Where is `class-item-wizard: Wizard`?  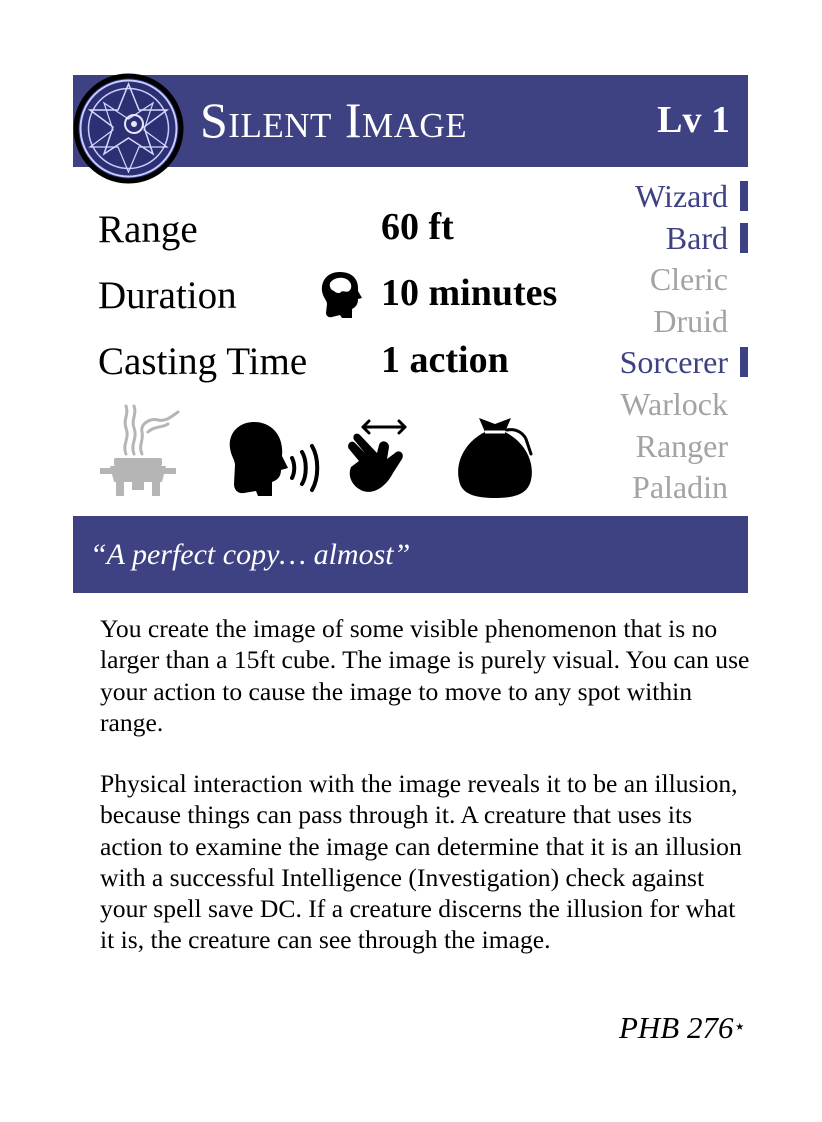 class-item-wizard: Wizard is located at coordinates (648, 197).